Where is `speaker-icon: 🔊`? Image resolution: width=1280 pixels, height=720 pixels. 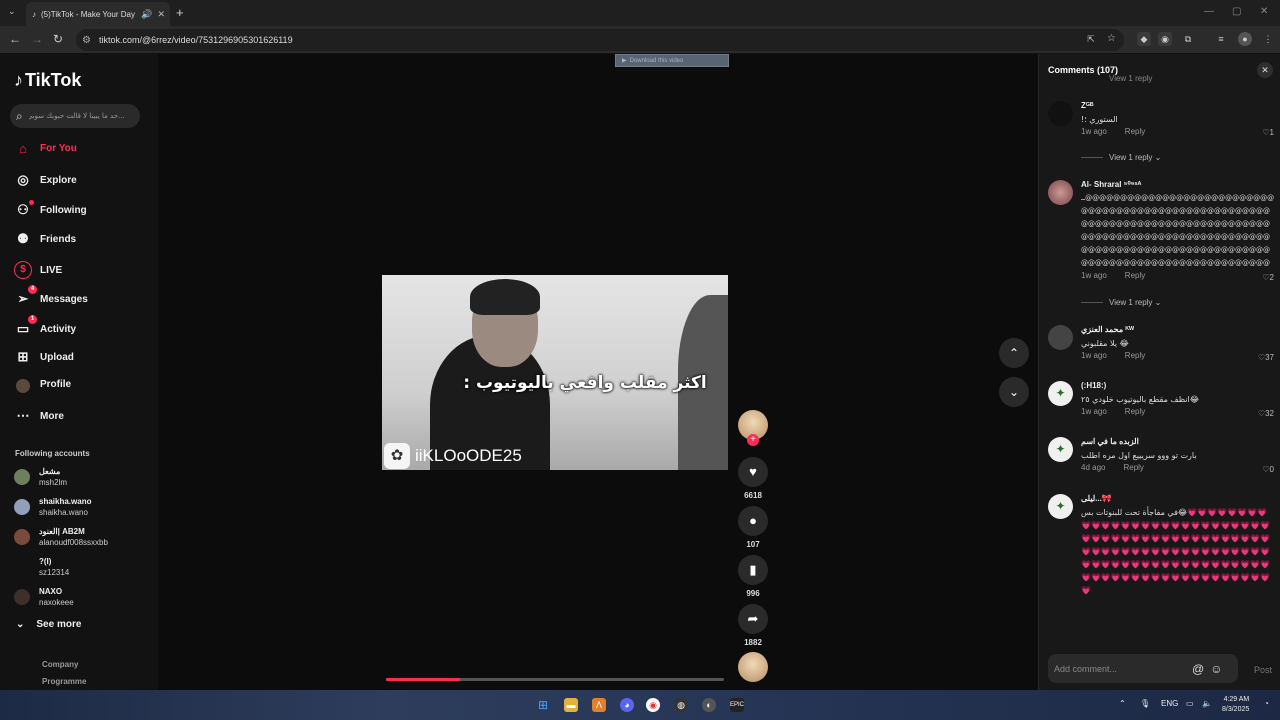
speaker-icon: 🔊 is located at coordinates (146, 14).